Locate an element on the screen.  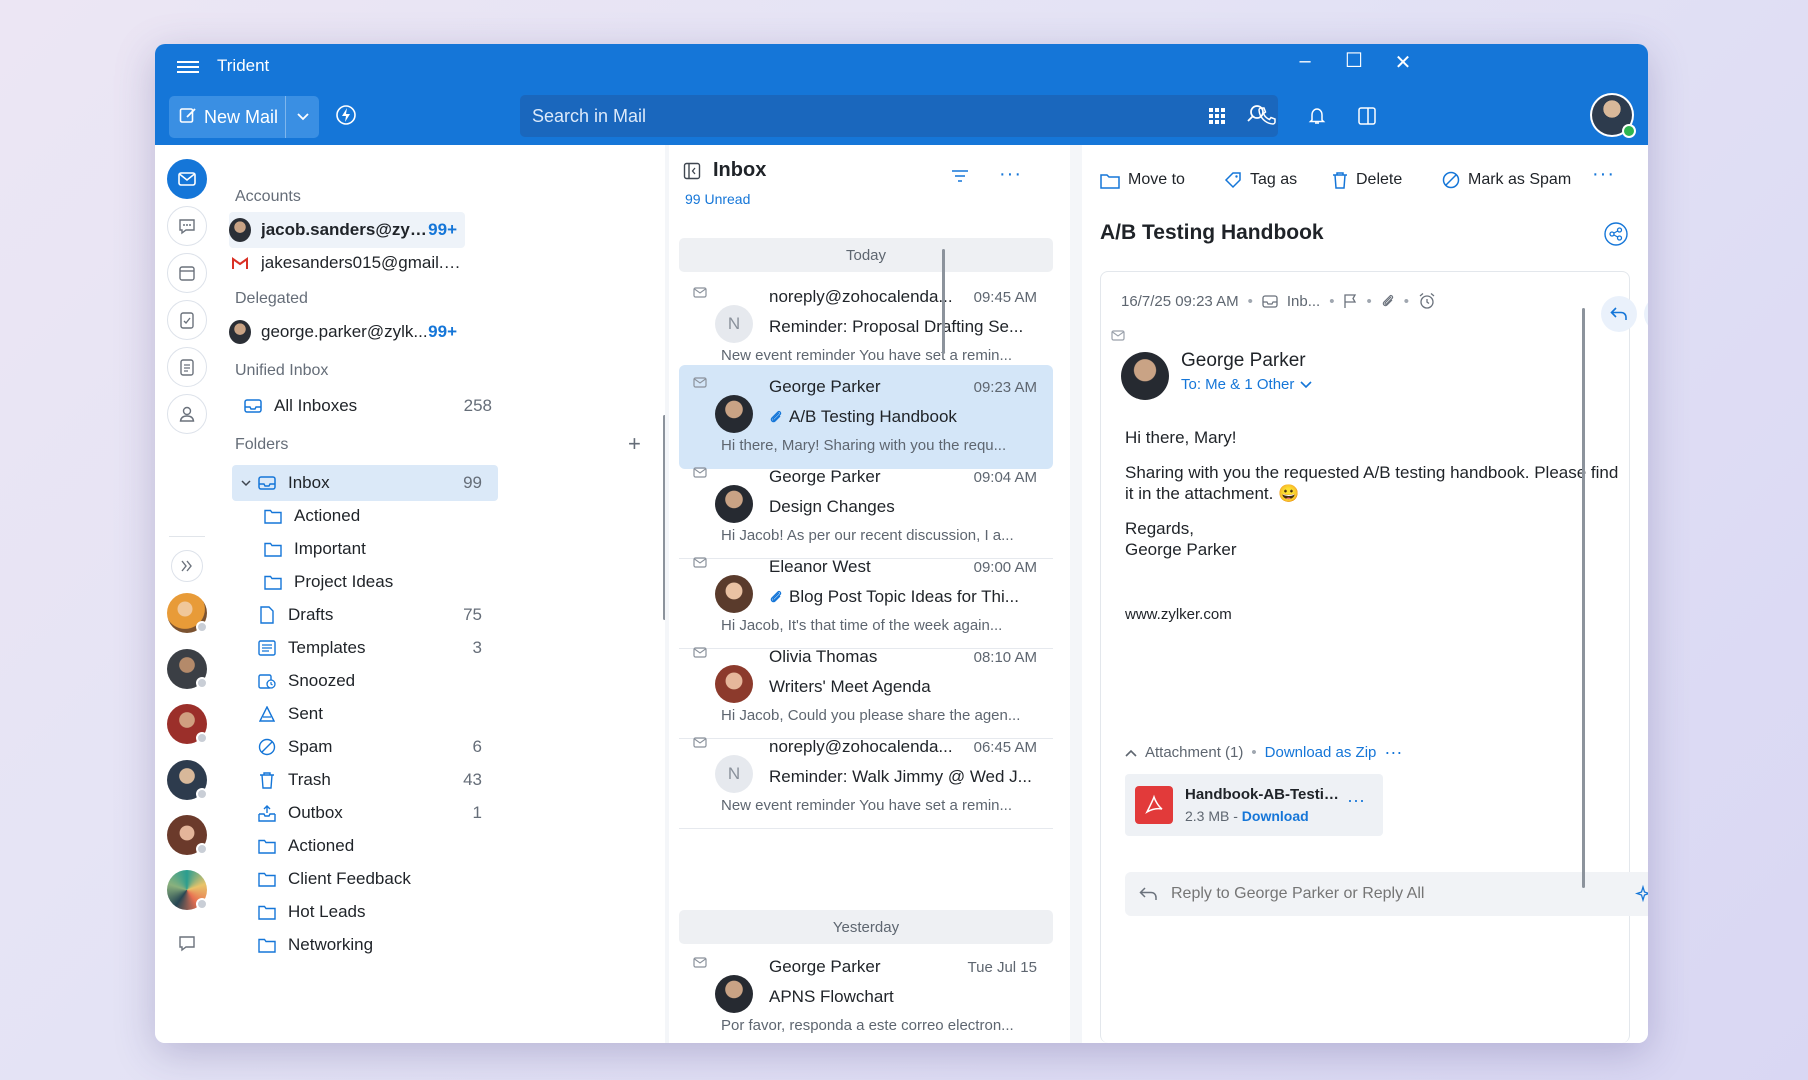
add-folder-icon: + is located at coordinates (634, 444).